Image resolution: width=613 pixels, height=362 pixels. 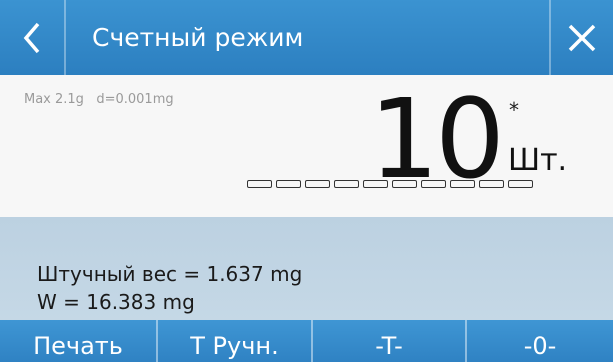 I want to click on unit-label: Шт., so click(x=538, y=160).